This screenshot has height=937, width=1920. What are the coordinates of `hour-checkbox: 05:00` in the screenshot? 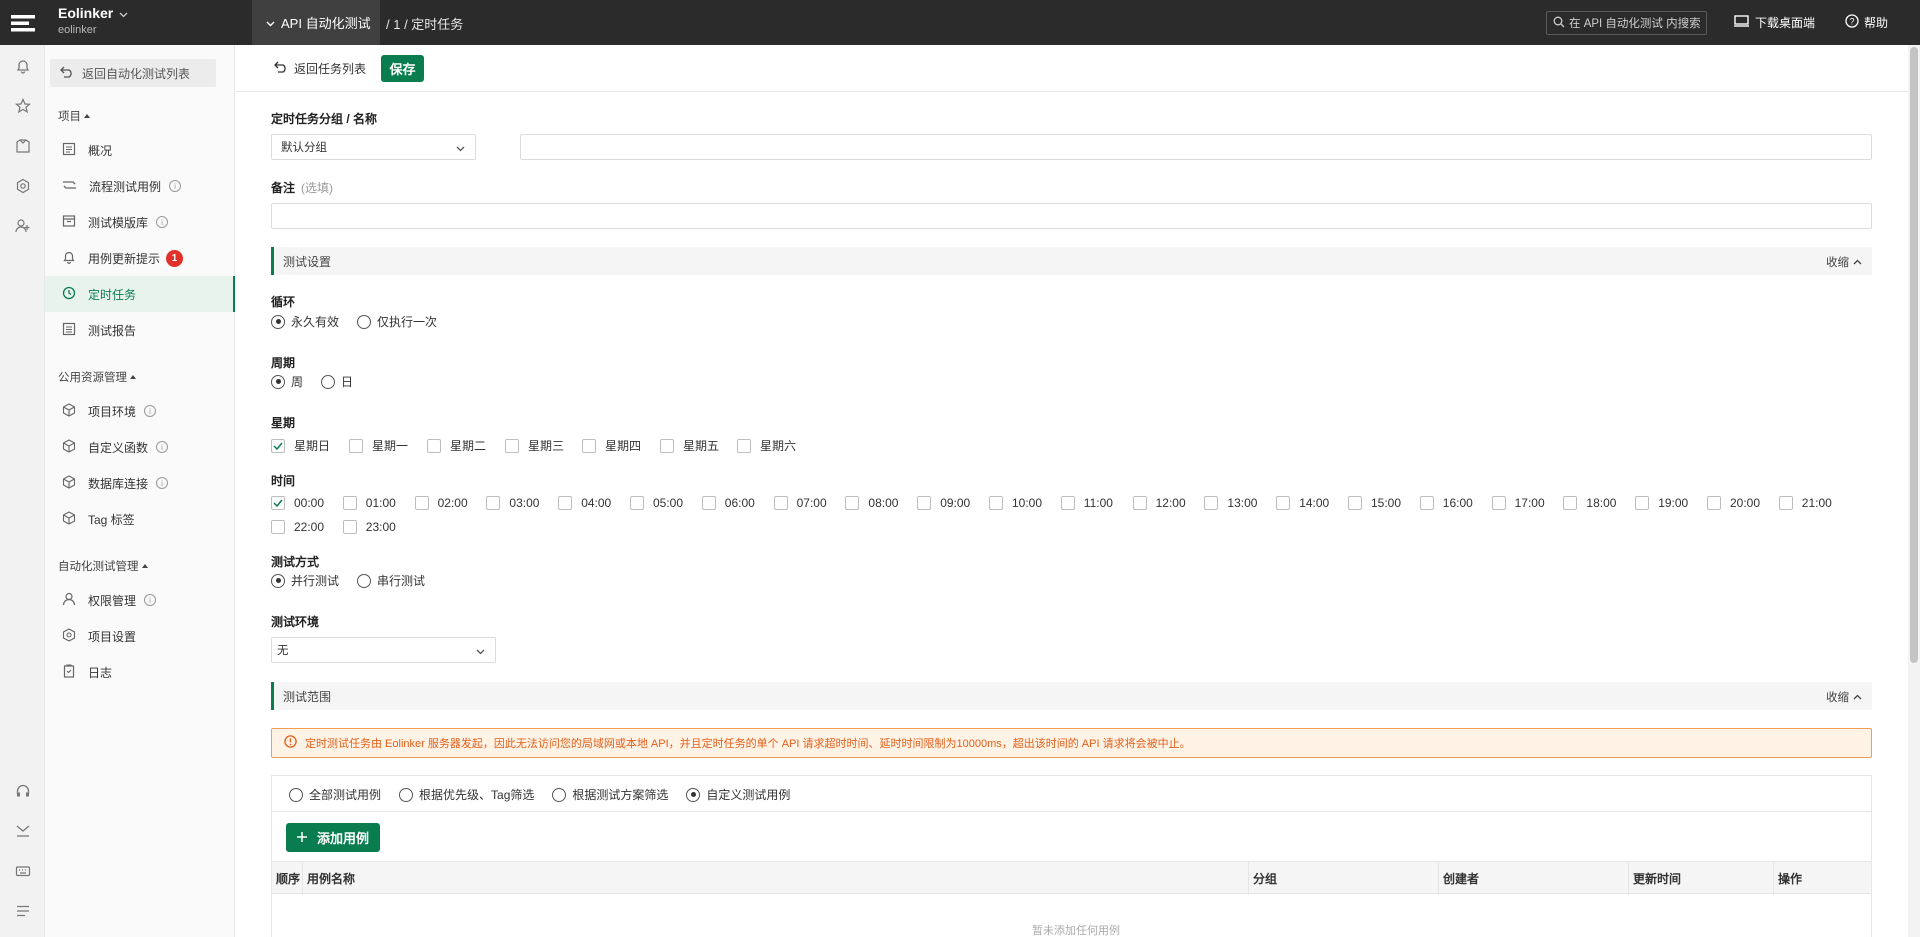 It's located at (656, 503).